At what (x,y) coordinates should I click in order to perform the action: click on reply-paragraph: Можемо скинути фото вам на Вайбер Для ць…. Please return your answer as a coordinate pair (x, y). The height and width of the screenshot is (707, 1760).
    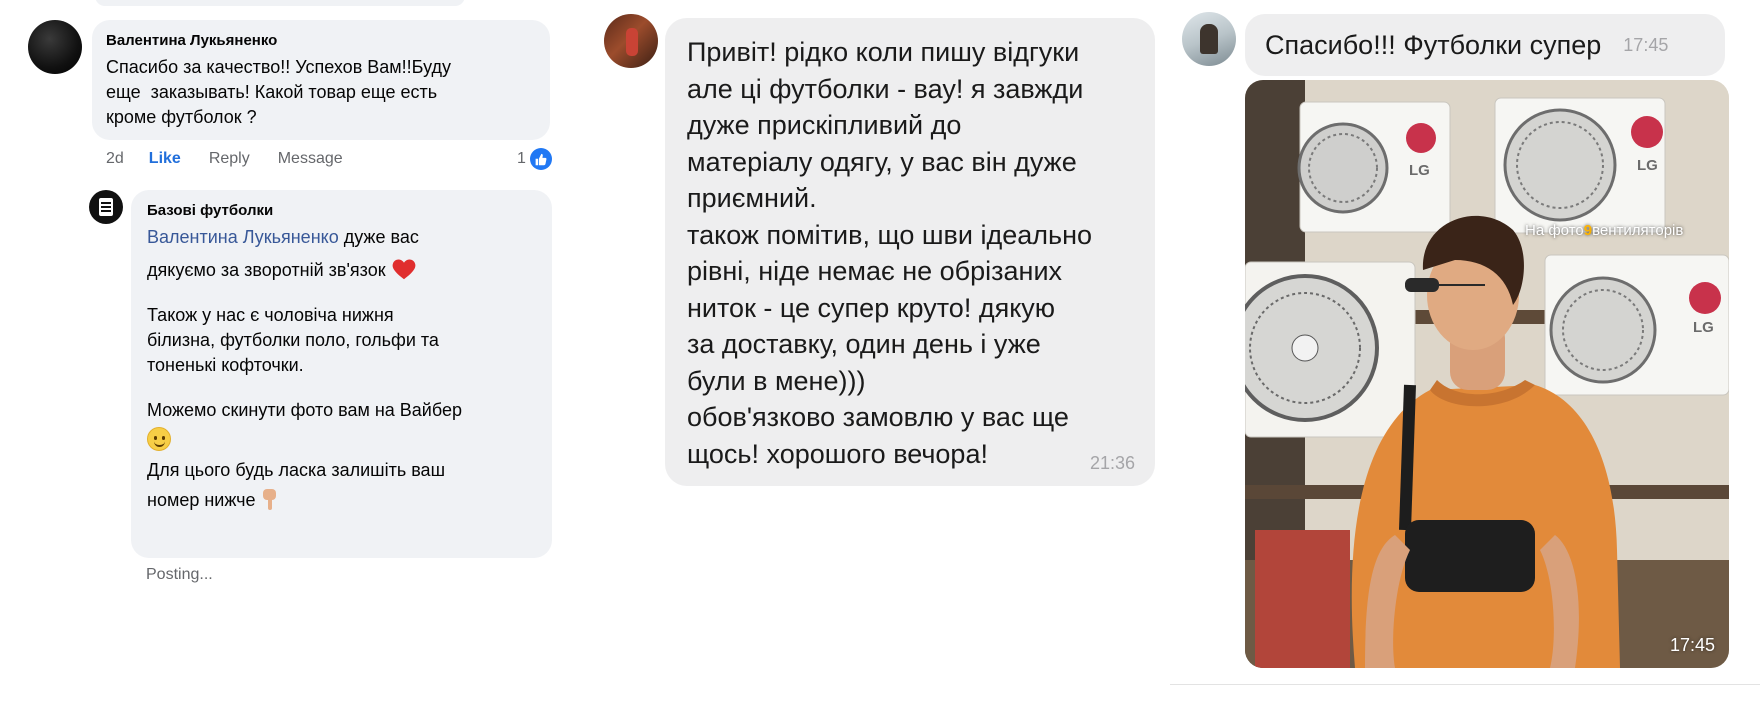
    Looking at the image, I should click on (341, 455).